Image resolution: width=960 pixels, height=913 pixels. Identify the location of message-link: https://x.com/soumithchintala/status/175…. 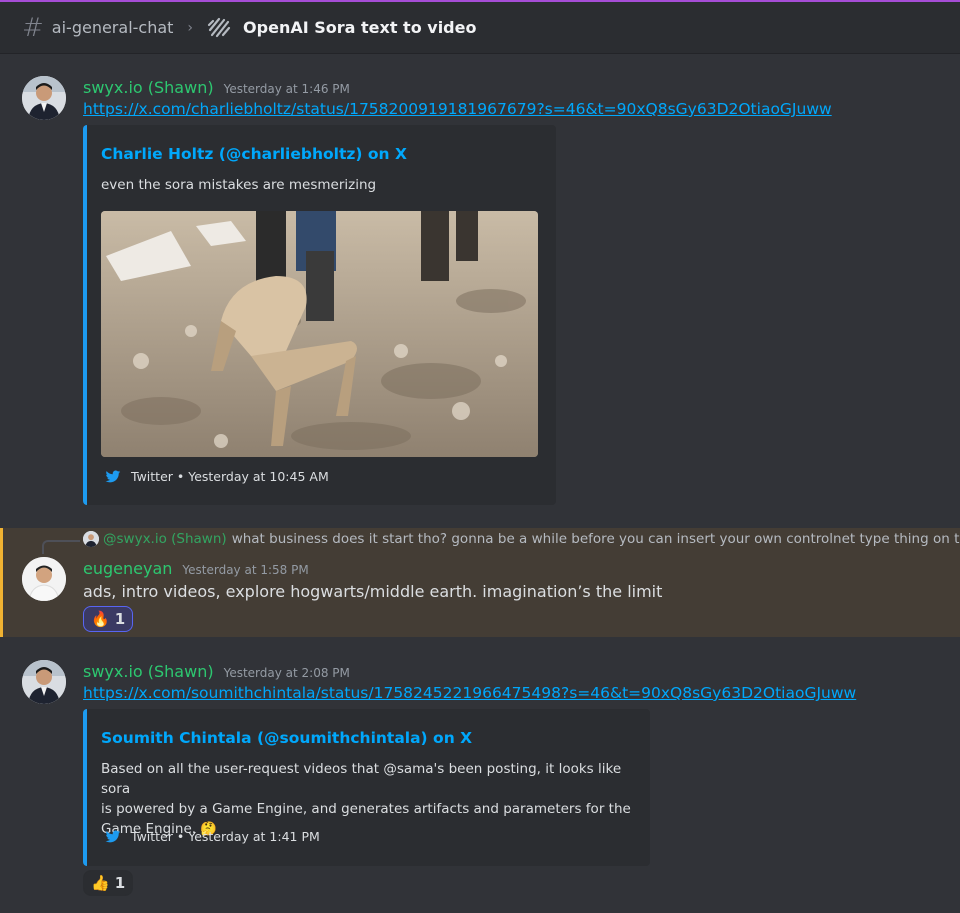
(469, 693).